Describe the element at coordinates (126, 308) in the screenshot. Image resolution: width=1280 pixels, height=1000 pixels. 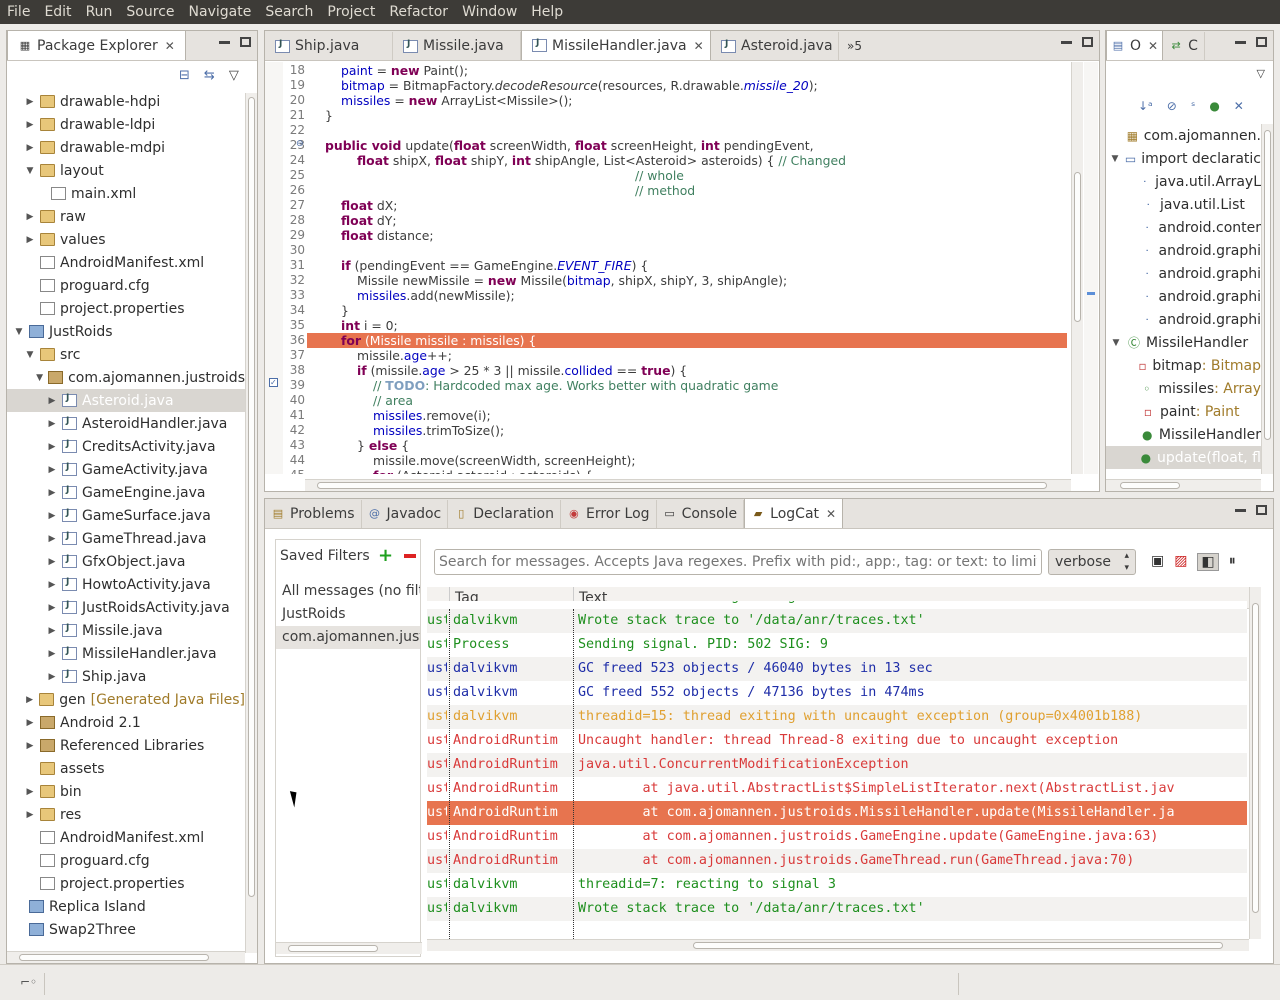
I see `tree-item: project.properties` at that location.